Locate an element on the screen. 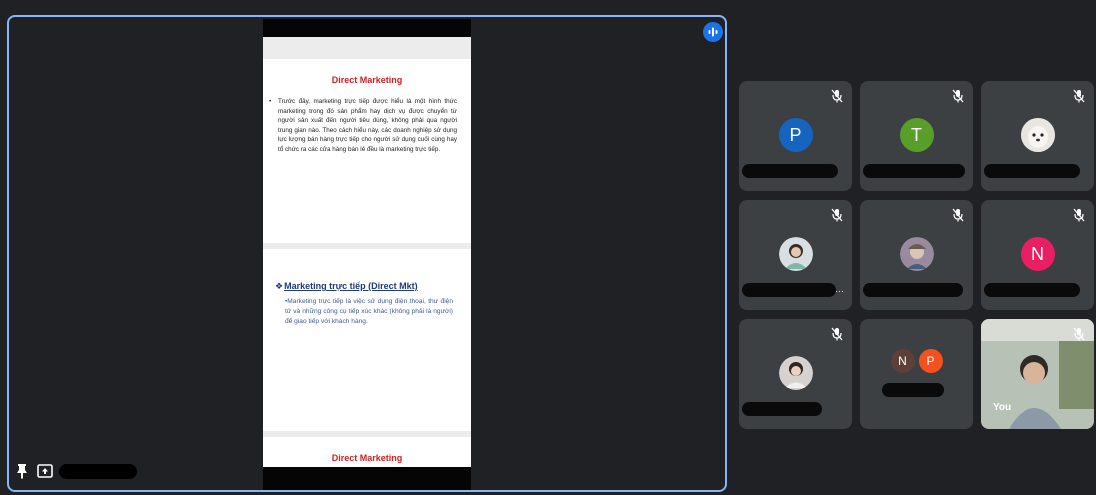  avatar: N is located at coordinates (1037, 254).